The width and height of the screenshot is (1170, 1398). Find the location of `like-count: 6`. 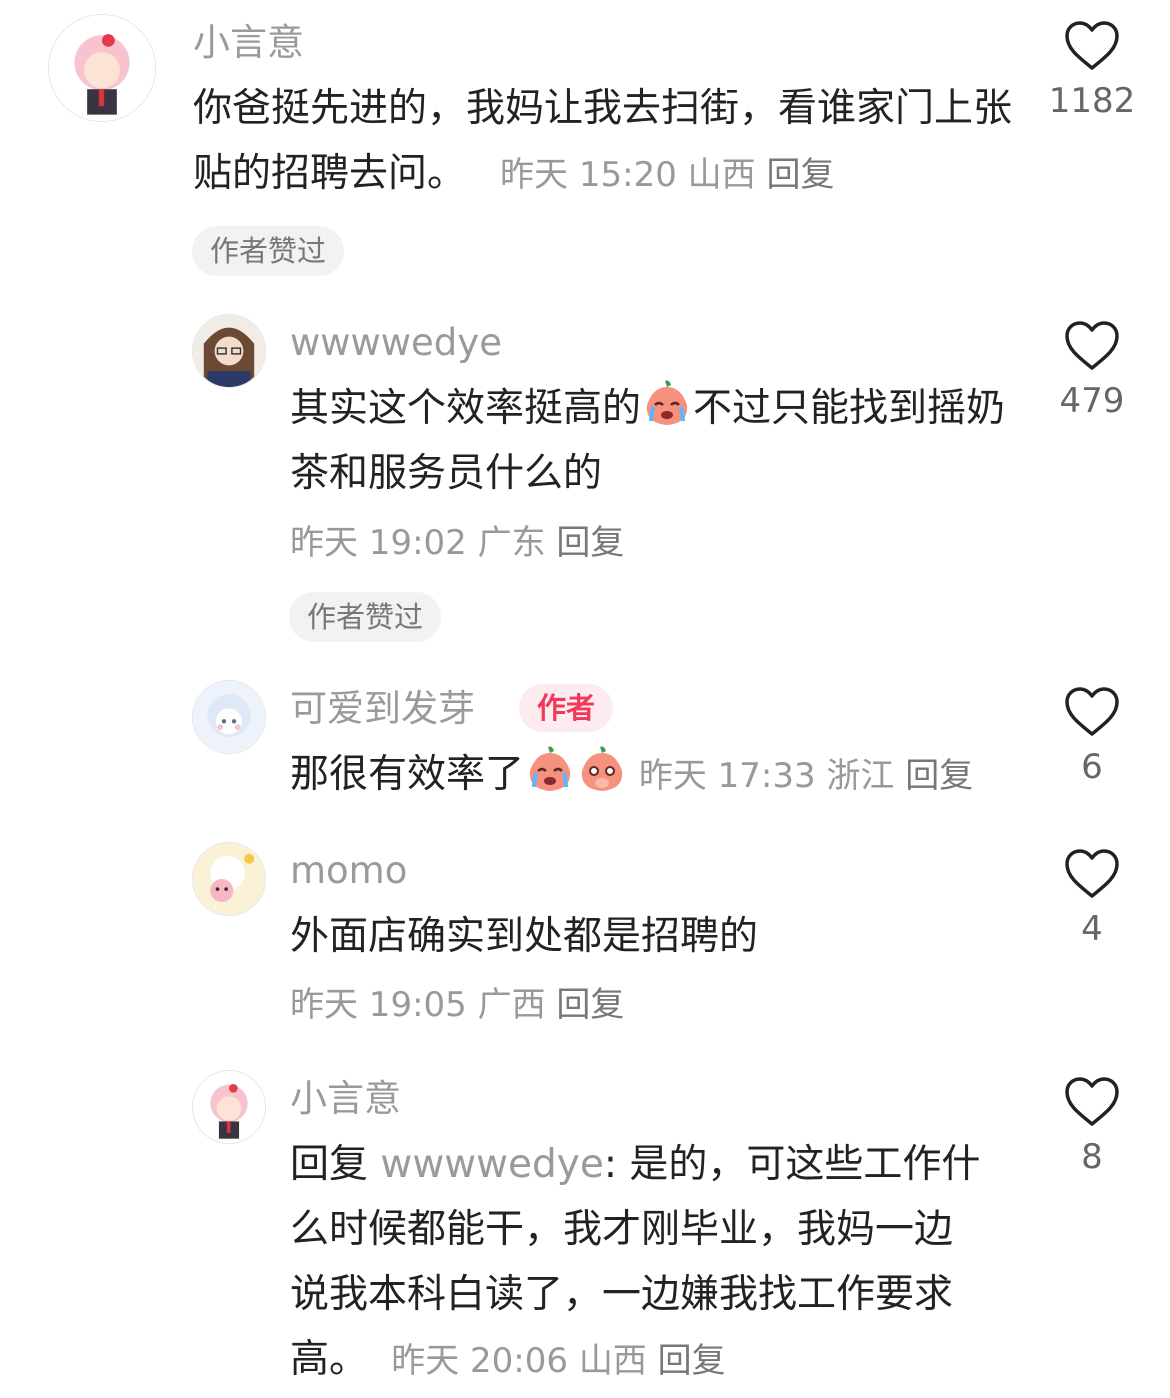

like-count: 6 is located at coordinates (1092, 767).